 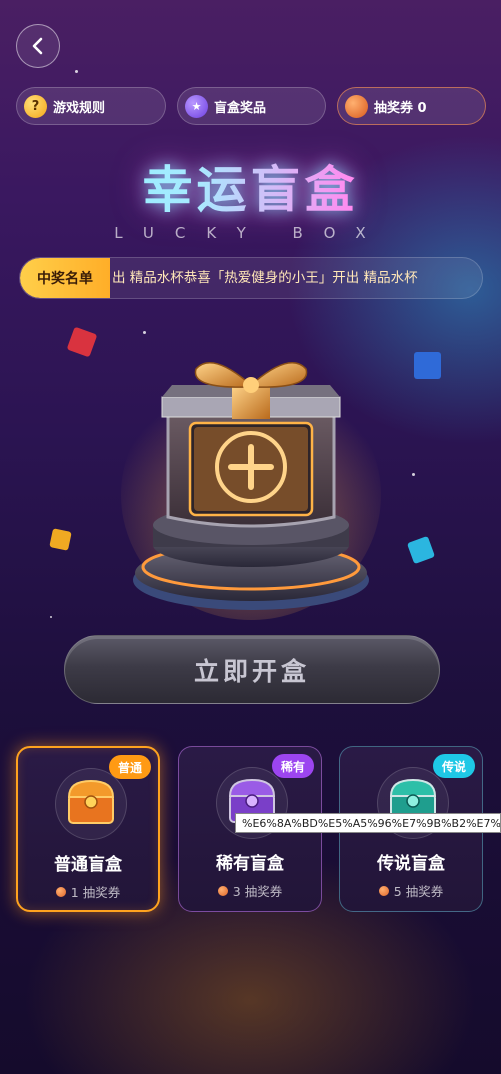 I want to click on box-cost-label: 5 抽奖券, so click(x=418, y=891).